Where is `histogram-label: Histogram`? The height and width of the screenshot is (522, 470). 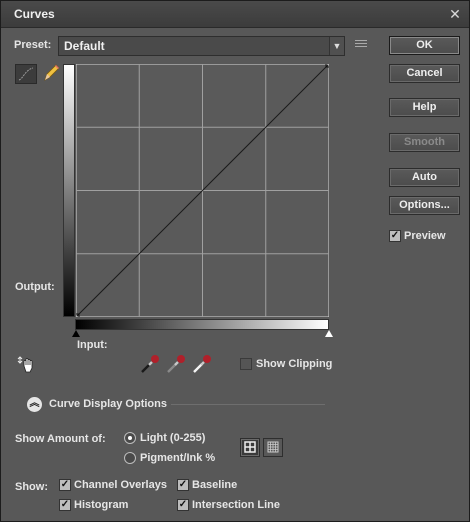 histogram-label: Histogram is located at coordinates (101, 505).